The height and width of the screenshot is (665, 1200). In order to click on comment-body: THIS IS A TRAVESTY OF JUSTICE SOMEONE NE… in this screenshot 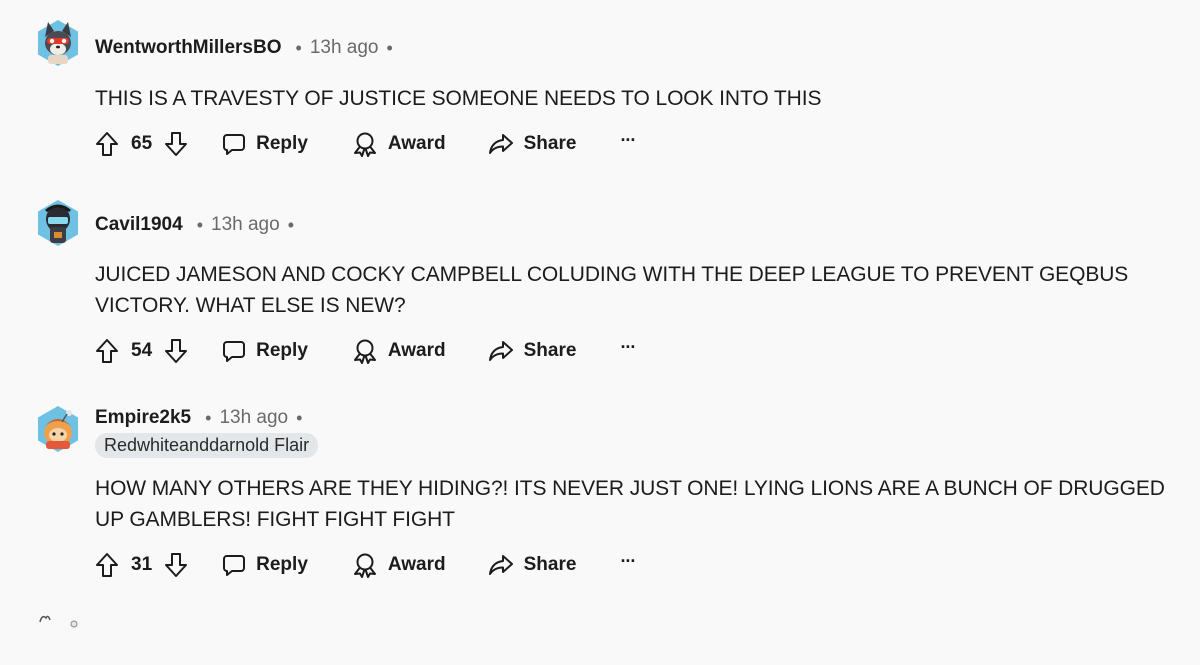, I will do `click(458, 98)`.